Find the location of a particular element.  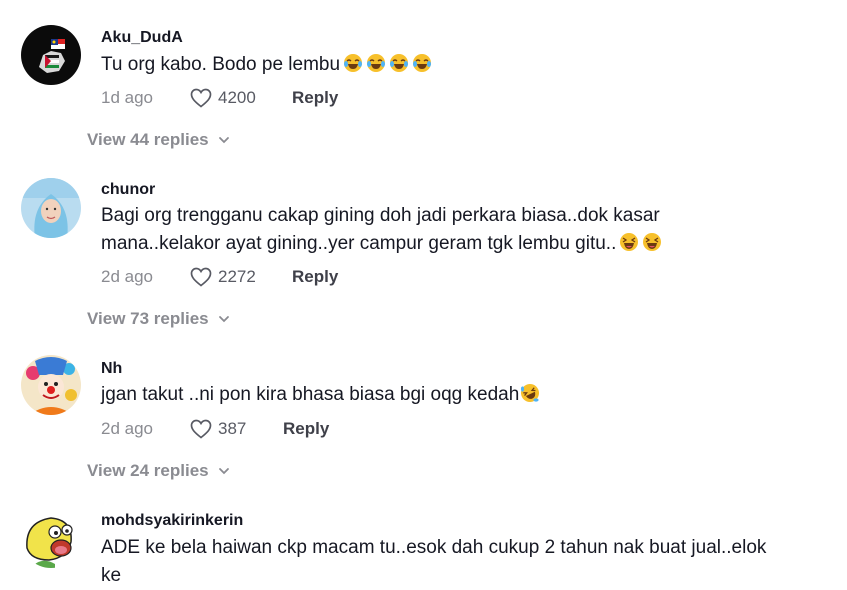

like-count: 387 is located at coordinates (232, 428).